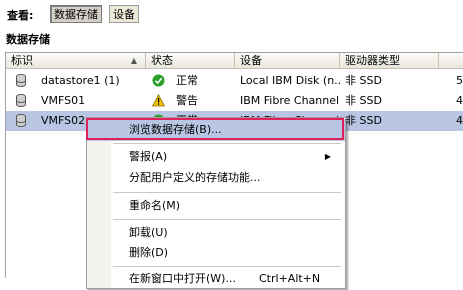 The width and height of the screenshot is (463, 290). Describe the element at coordinates (76, 14) in the screenshot. I see `view-datastores-button: 数据存储` at that location.